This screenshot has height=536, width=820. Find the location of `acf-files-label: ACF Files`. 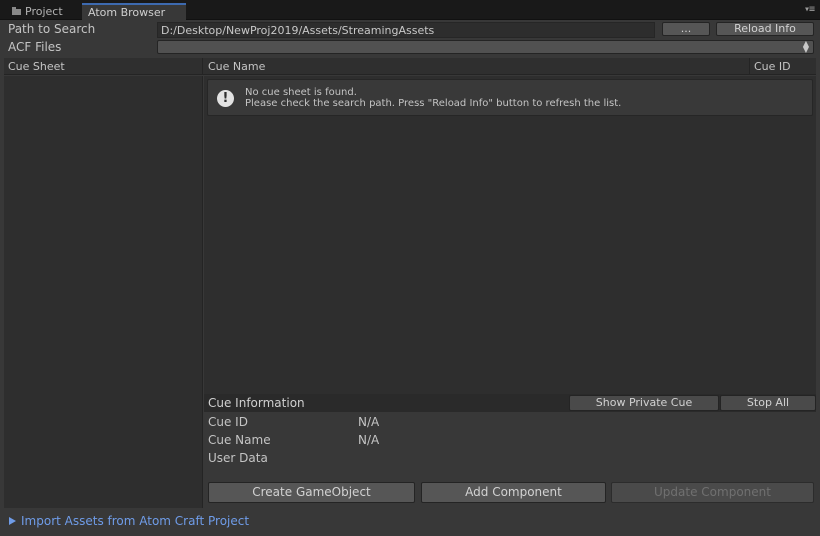

acf-files-label: ACF Files is located at coordinates (35, 47).